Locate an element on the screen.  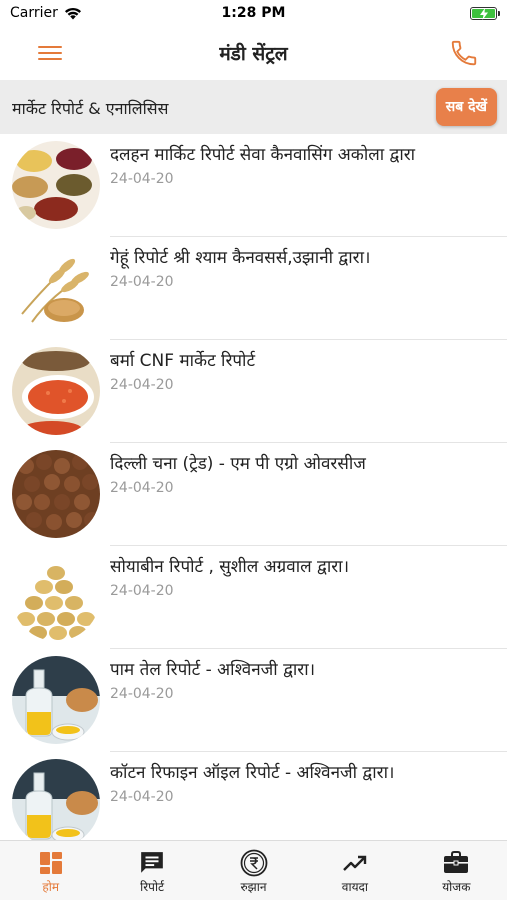
report-title: बर्मा CNF मार्केट रिपोर्ट is located at coordinates (183, 361).